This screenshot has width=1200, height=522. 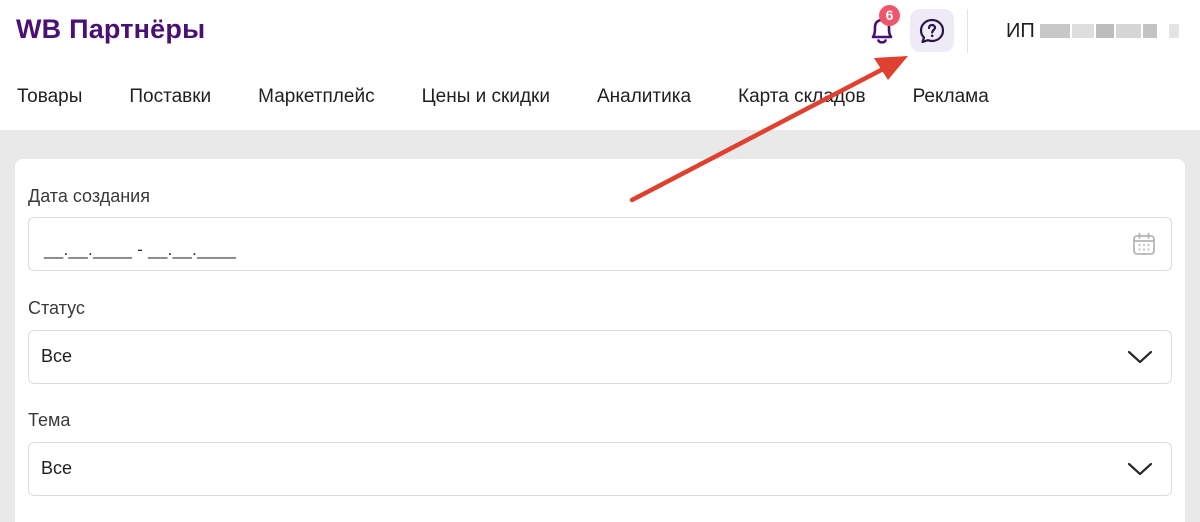 What do you see at coordinates (1020, 31) in the screenshot?
I see `user-name: ИП` at bounding box center [1020, 31].